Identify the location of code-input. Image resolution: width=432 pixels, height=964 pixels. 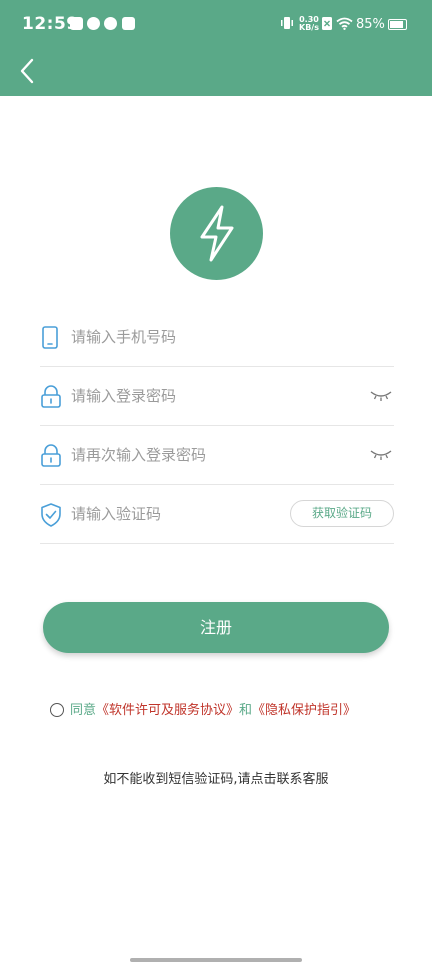
(171, 514).